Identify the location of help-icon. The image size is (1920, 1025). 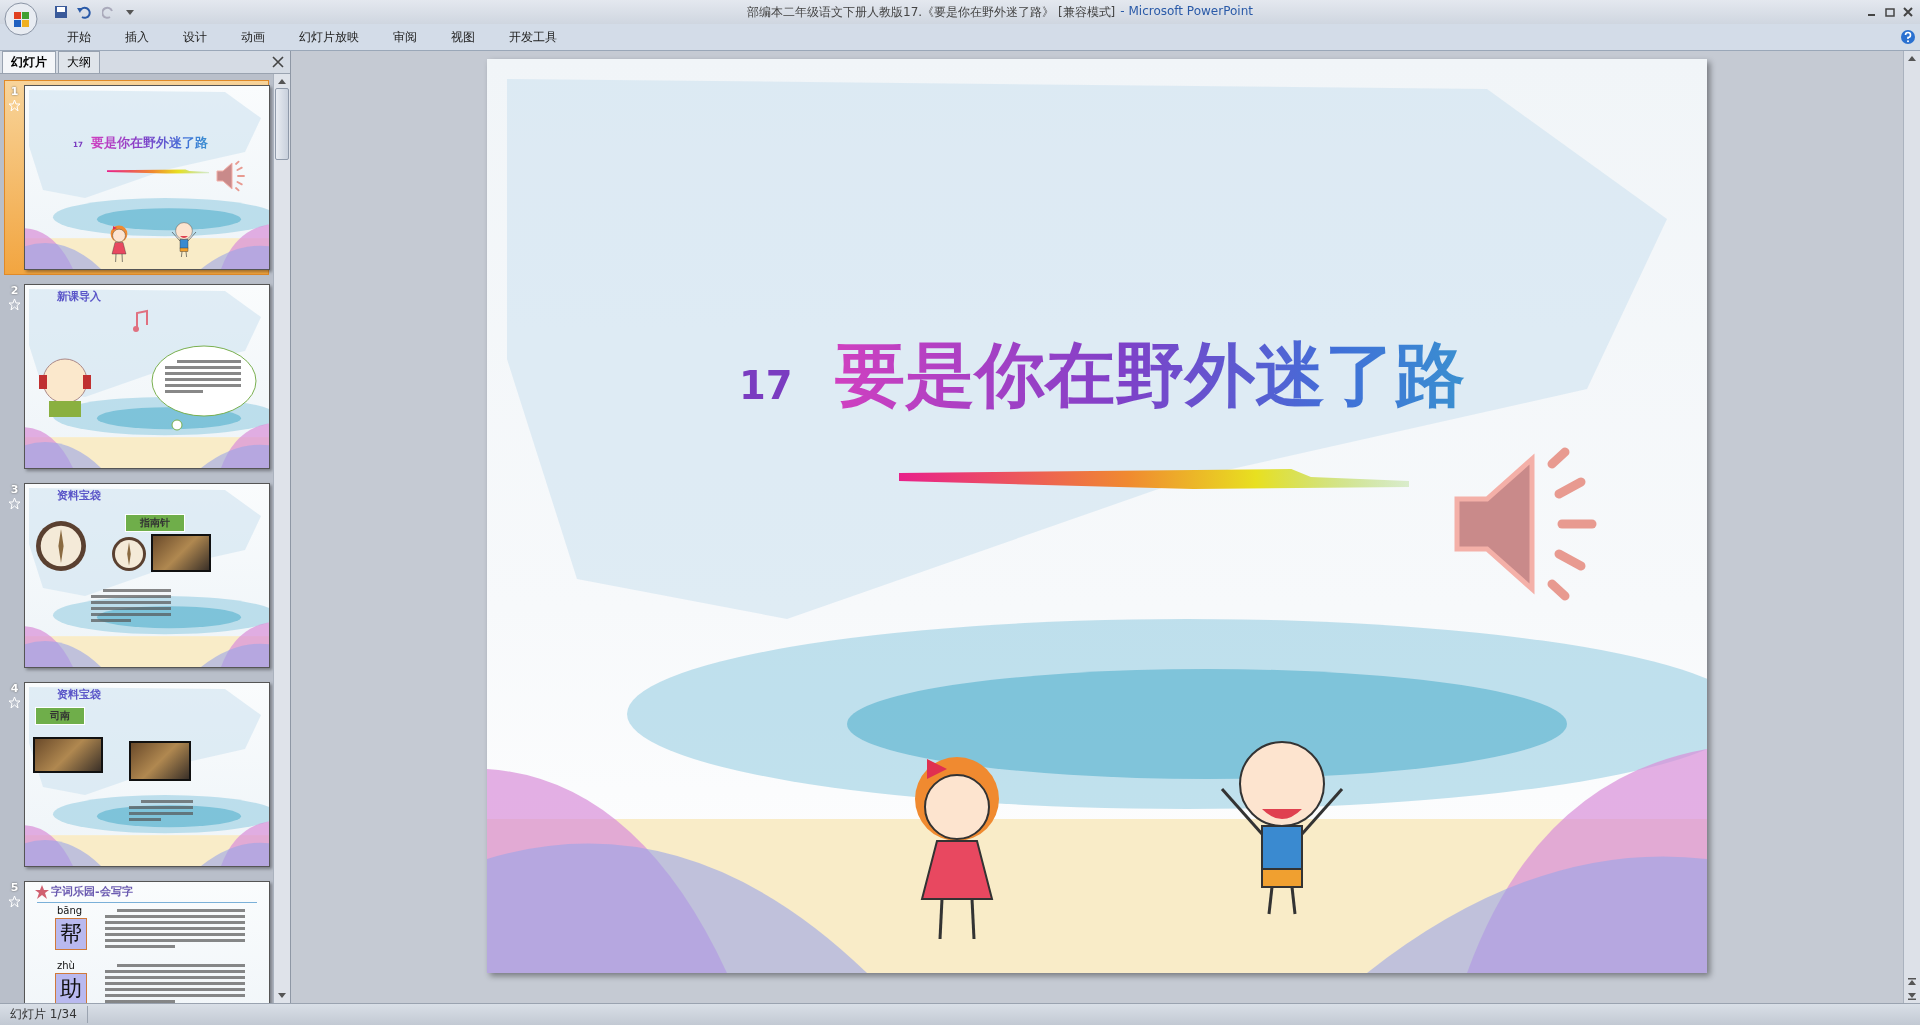
(1908, 37).